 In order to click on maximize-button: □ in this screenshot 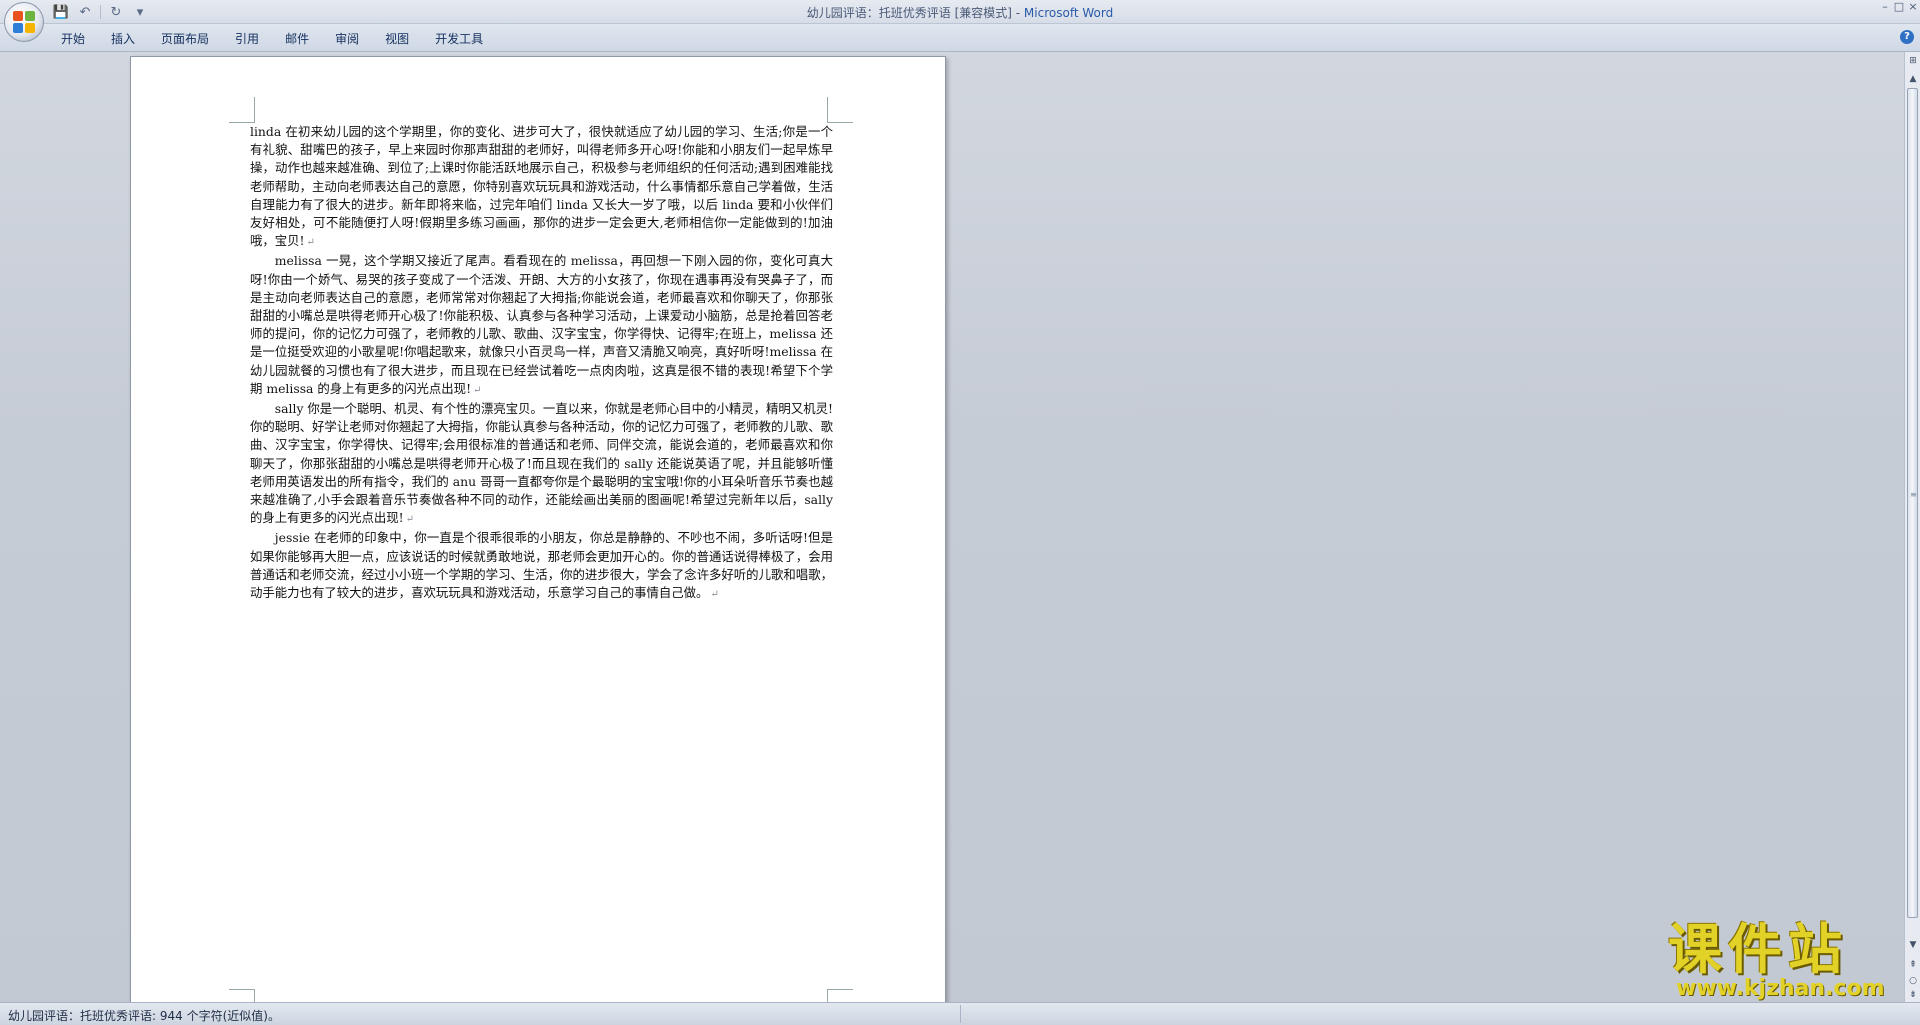, I will do `click(1899, 8)`.